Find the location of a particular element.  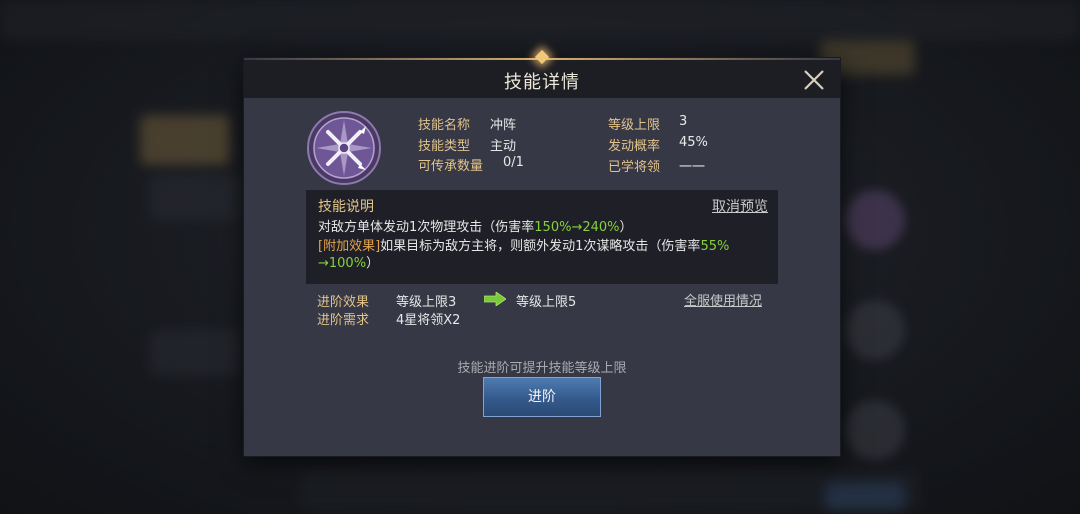

dialog-header: 技能详情 is located at coordinates (542, 79).